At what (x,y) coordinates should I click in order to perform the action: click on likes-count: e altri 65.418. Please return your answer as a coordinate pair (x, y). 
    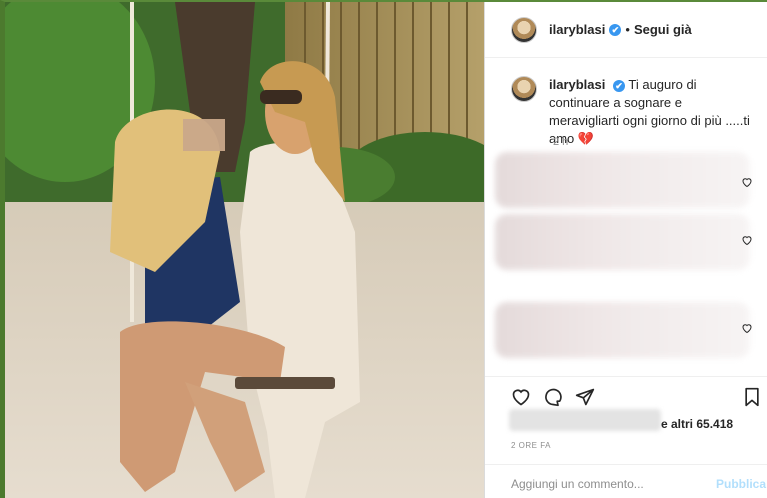
    Looking at the image, I should click on (697, 424).